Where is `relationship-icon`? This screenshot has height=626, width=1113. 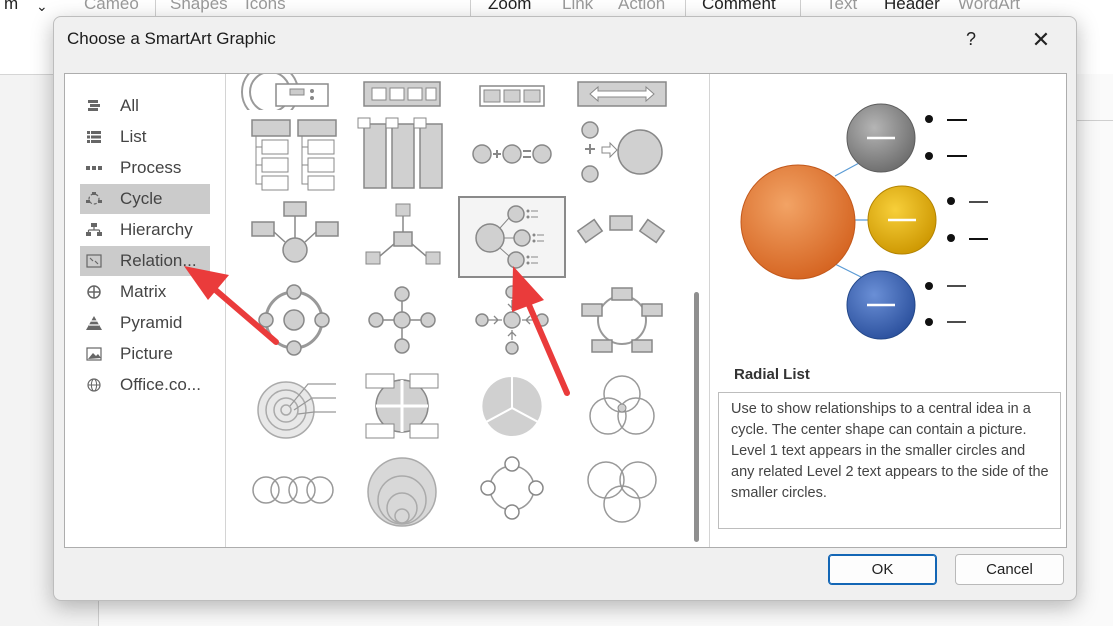
relationship-icon is located at coordinates (94, 261).